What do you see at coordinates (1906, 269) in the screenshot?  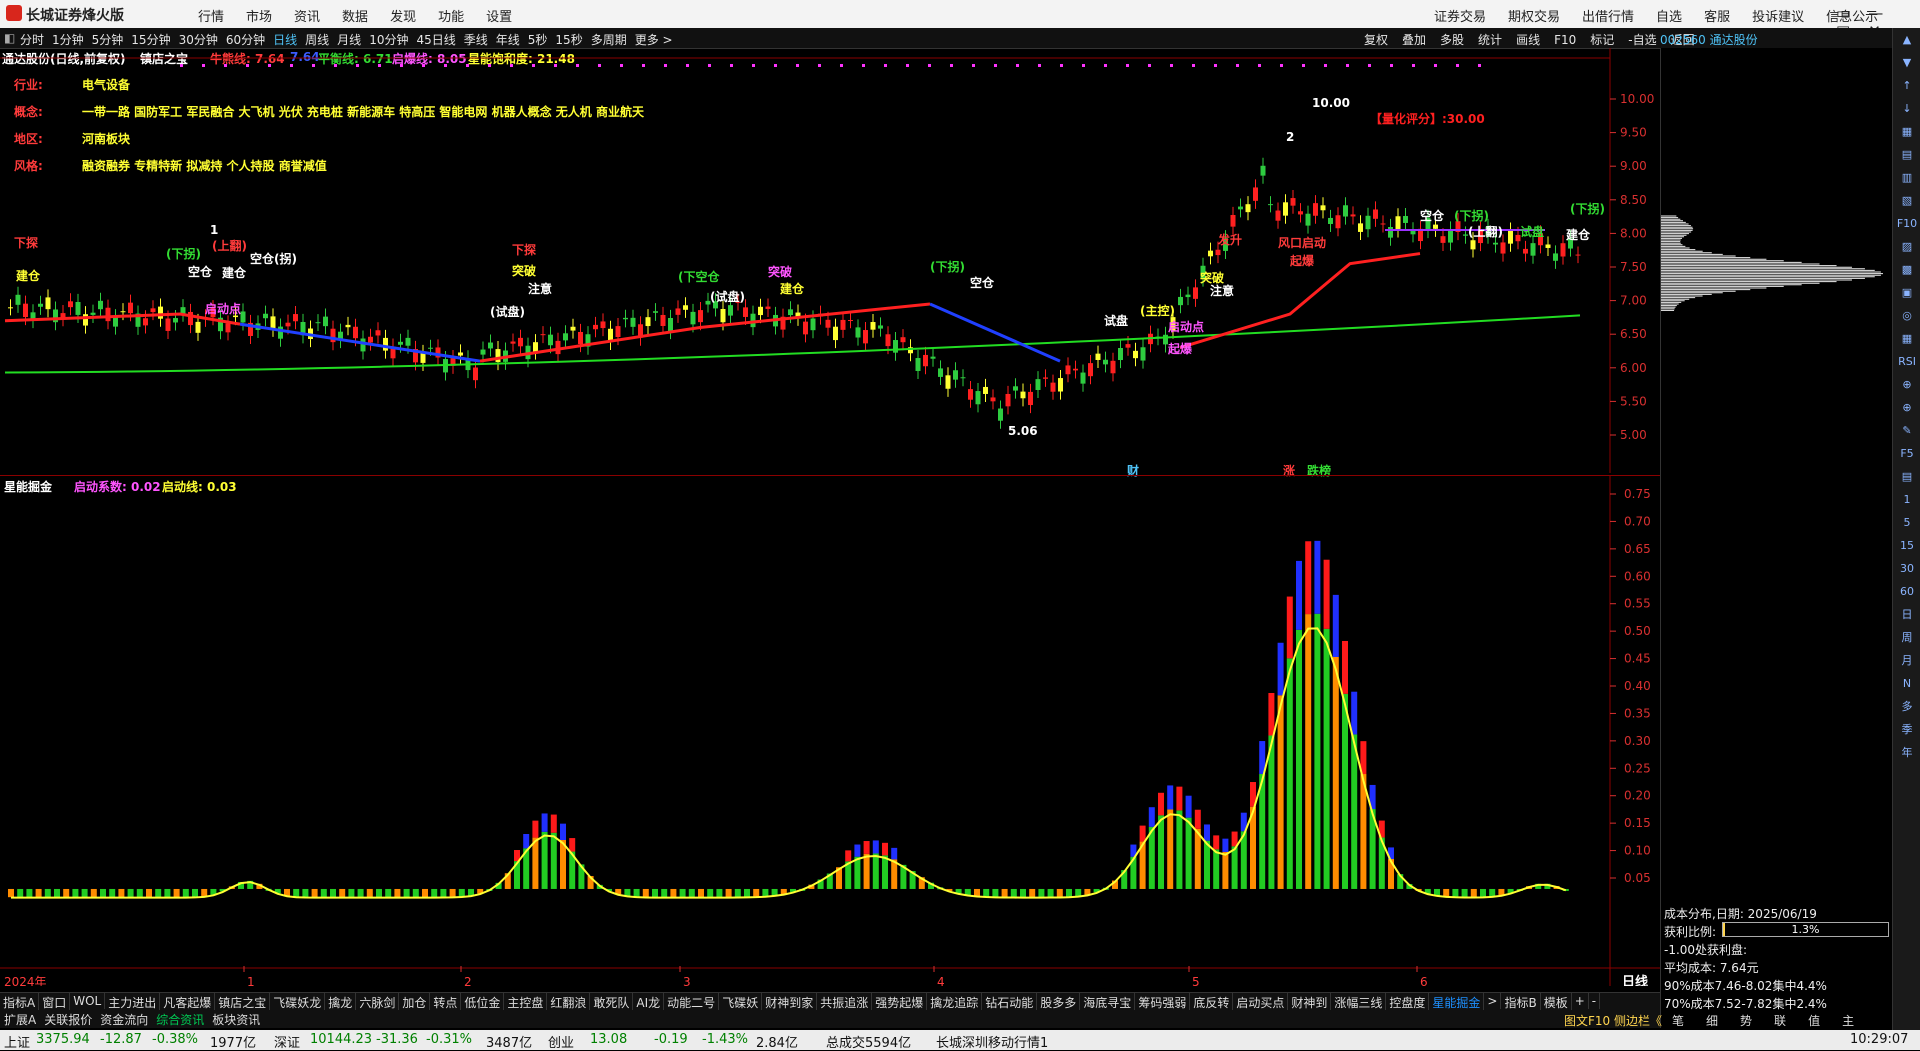 I see `sidebar-item-10: ▩` at bounding box center [1906, 269].